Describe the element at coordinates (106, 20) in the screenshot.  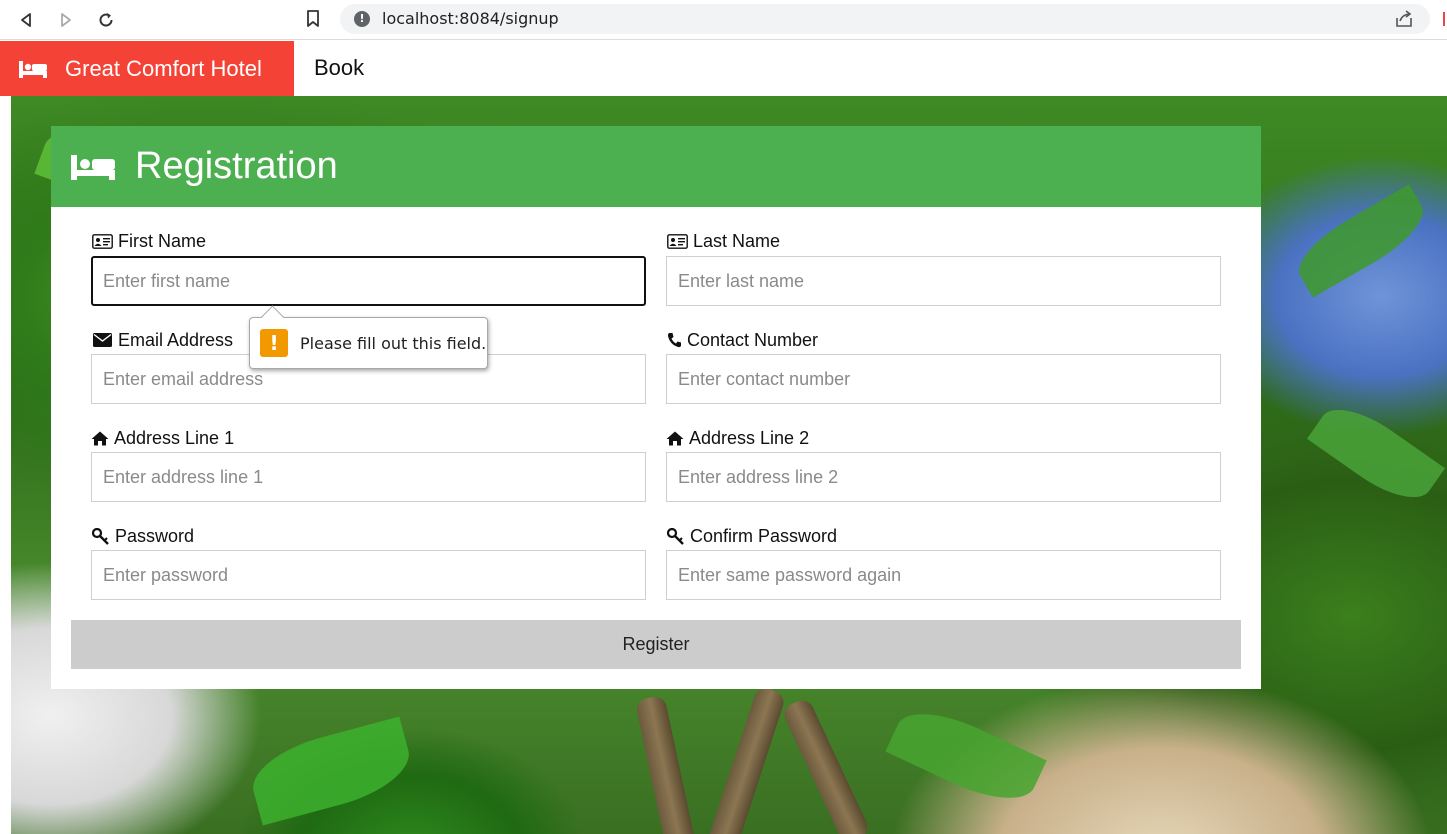
I see `reload-icon` at that location.